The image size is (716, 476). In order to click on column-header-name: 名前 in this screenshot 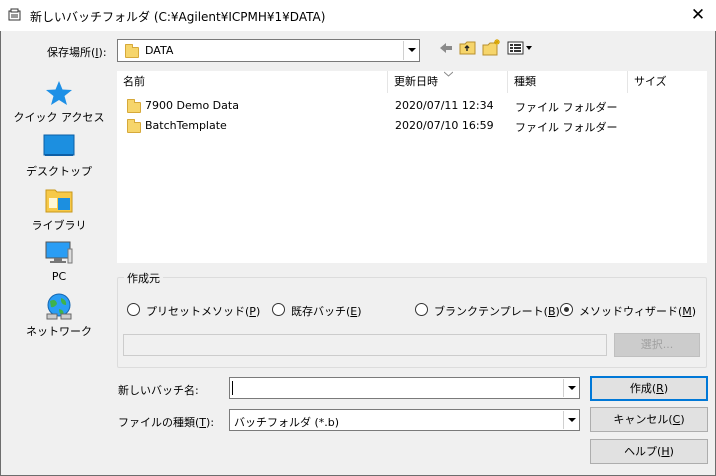, I will do `click(252, 82)`.